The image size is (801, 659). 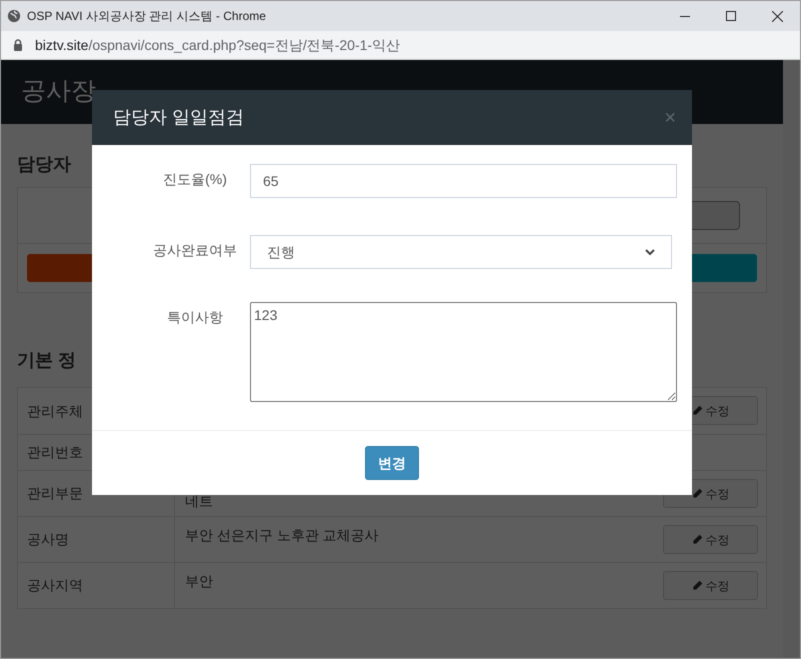 I want to click on url-text: biztv.site/ospnavi/cons_card.php?seq=전남/전북-20-1-익산, so click(x=217, y=45).